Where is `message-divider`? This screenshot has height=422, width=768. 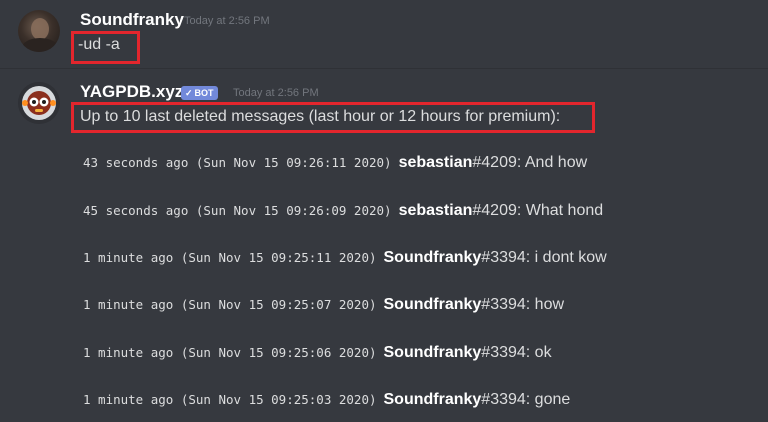 message-divider is located at coordinates (384, 68).